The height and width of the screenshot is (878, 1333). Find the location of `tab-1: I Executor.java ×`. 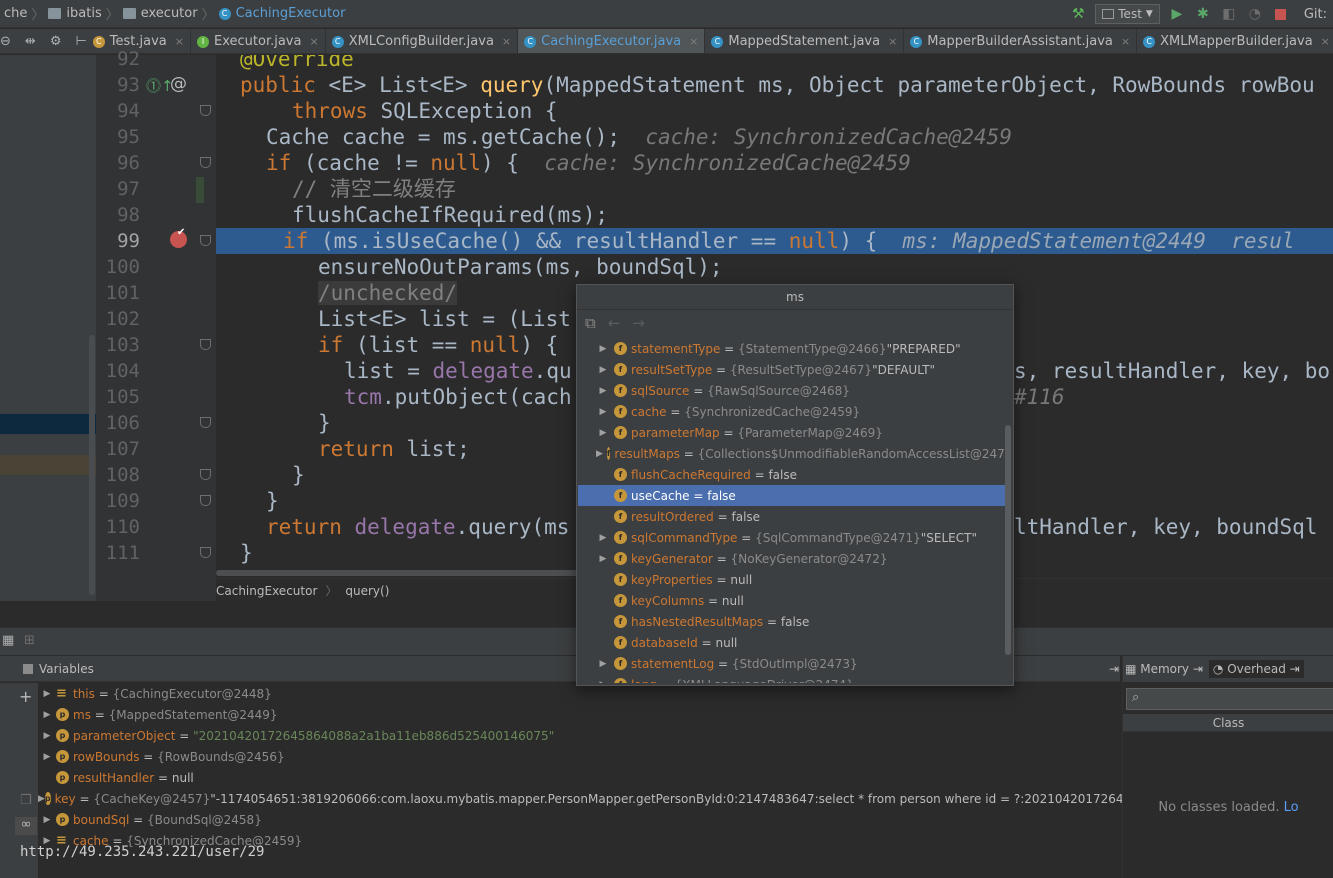

tab-1: I Executor.java × is located at coordinates (258, 41).